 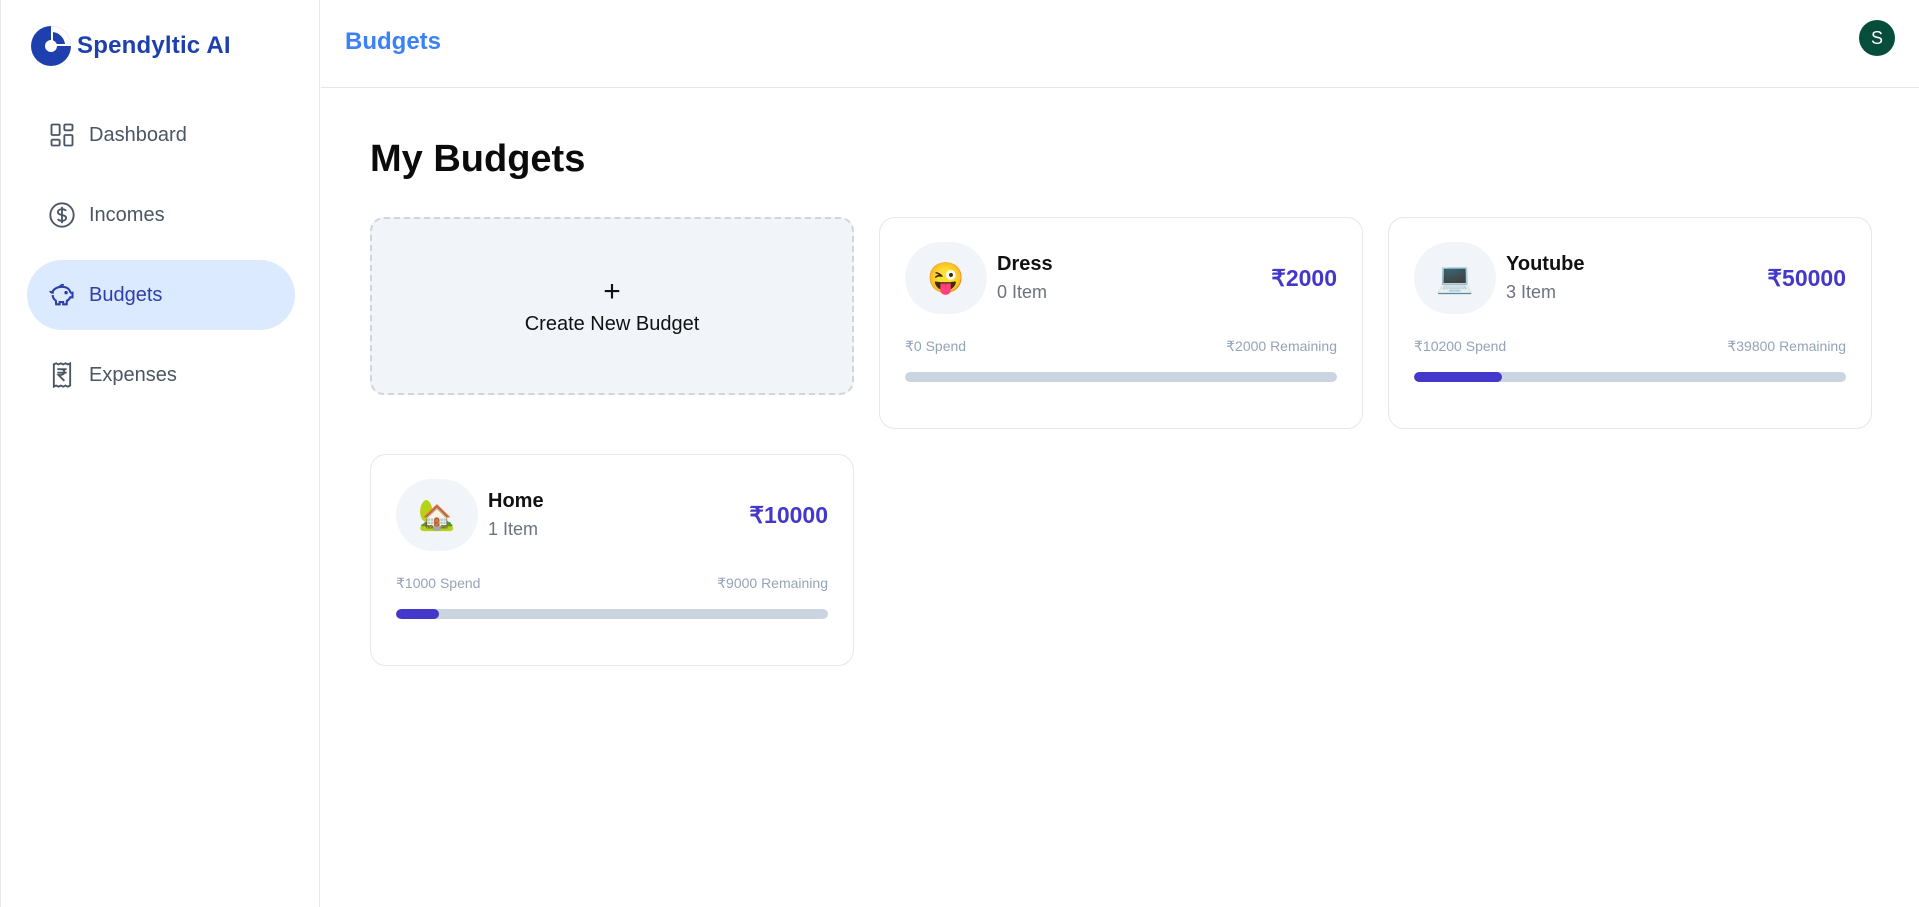 I want to click on budget-name: Dress, so click(x=1025, y=264).